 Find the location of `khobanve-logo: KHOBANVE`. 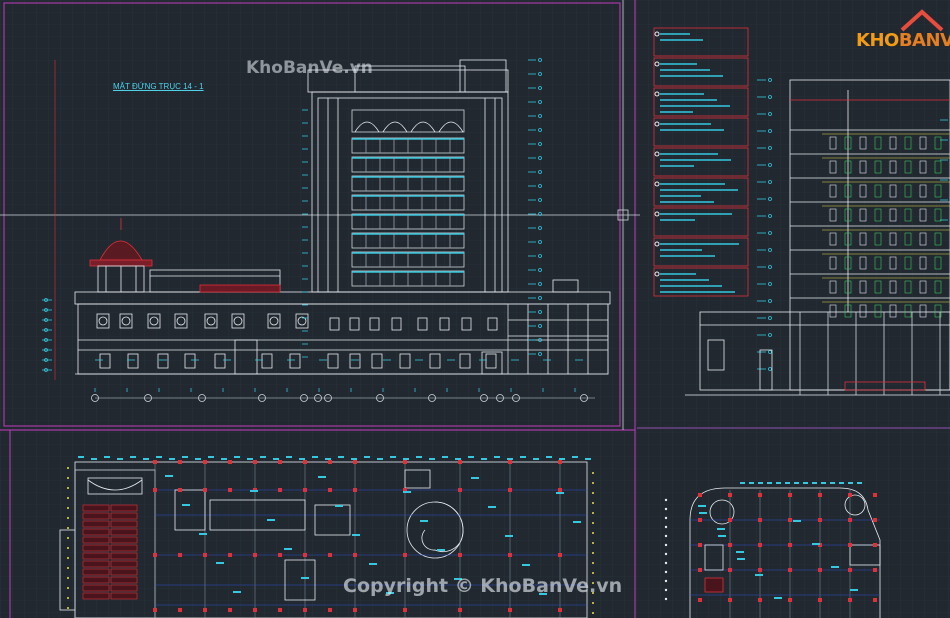

khobanve-logo: KHOBANVE is located at coordinates (901, 31).